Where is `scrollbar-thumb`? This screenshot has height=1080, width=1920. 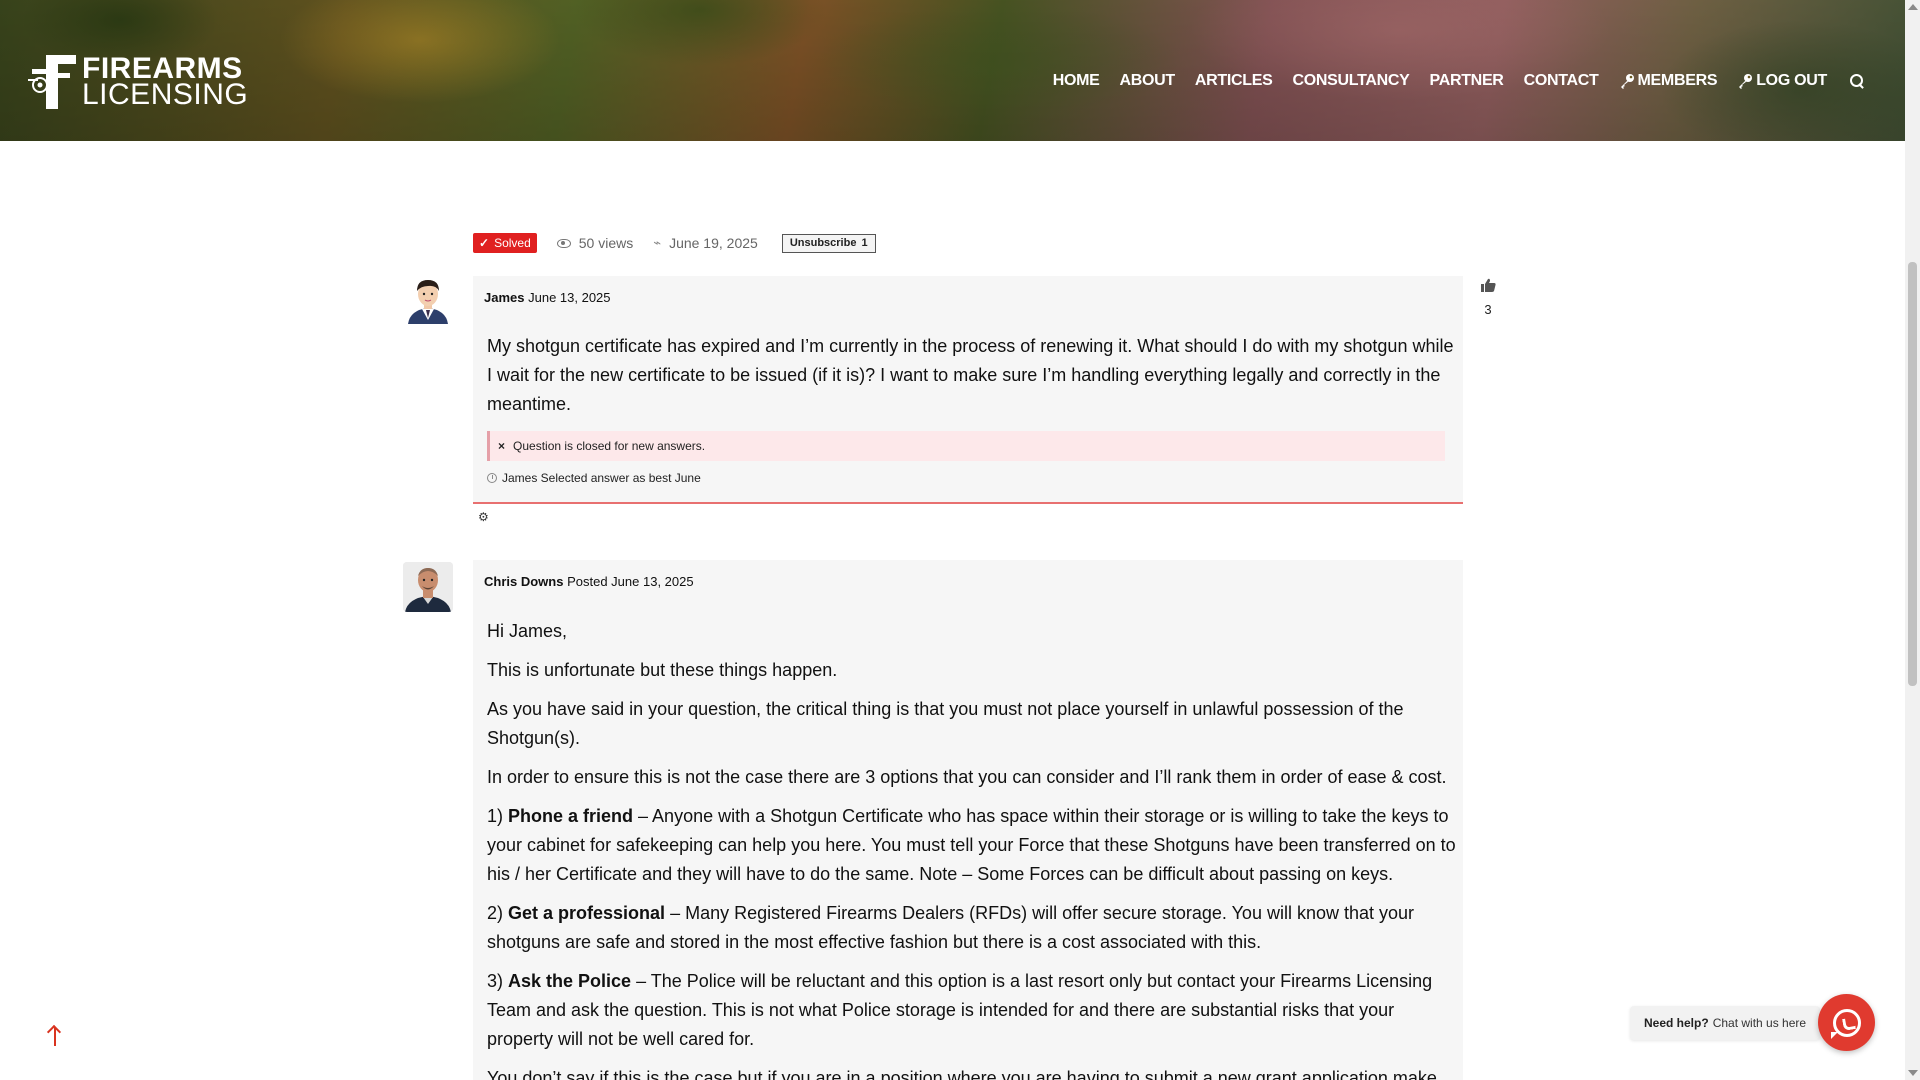 scrollbar-thumb is located at coordinates (1912, 474).